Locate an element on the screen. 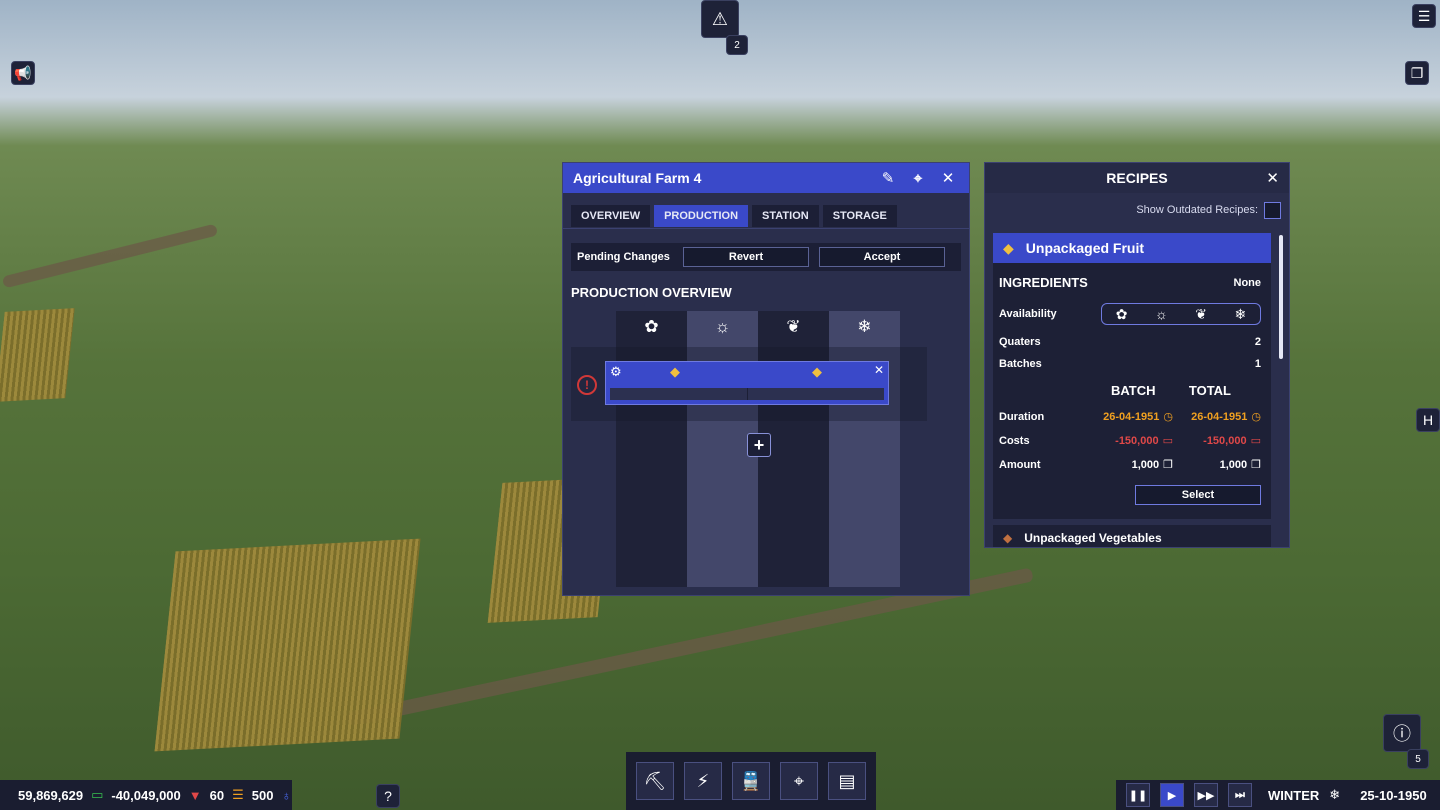  costs-label: Costs is located at coordinates (1014, 440).